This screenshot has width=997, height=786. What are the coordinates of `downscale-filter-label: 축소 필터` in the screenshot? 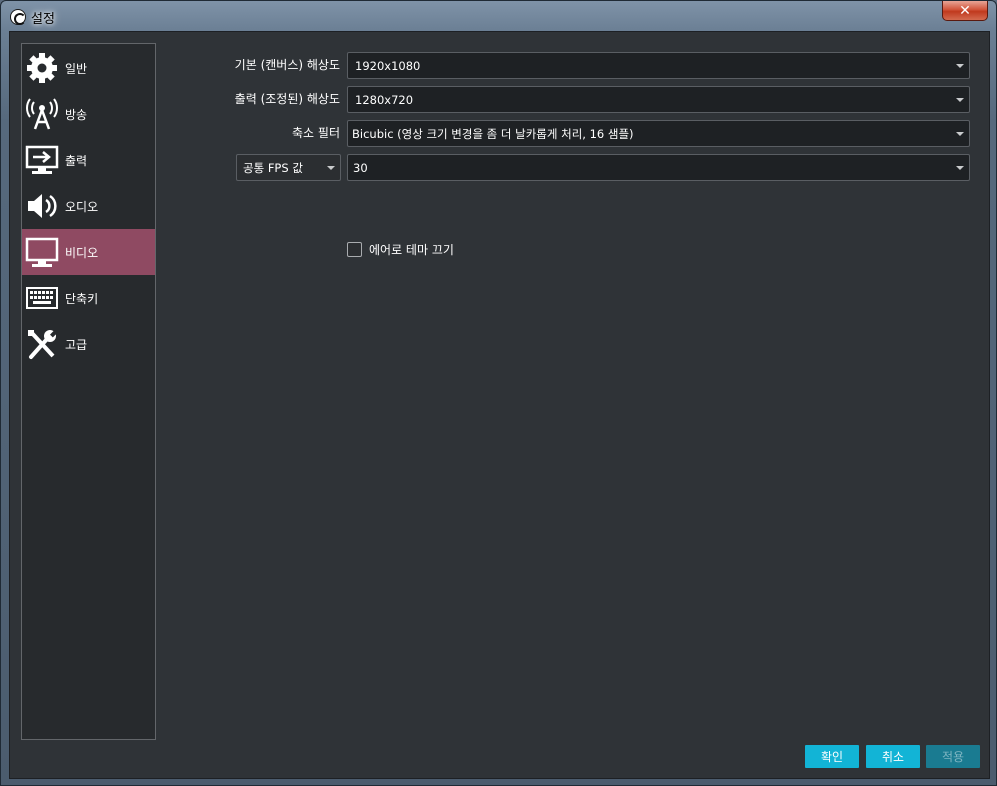 It's located at (316, 133).